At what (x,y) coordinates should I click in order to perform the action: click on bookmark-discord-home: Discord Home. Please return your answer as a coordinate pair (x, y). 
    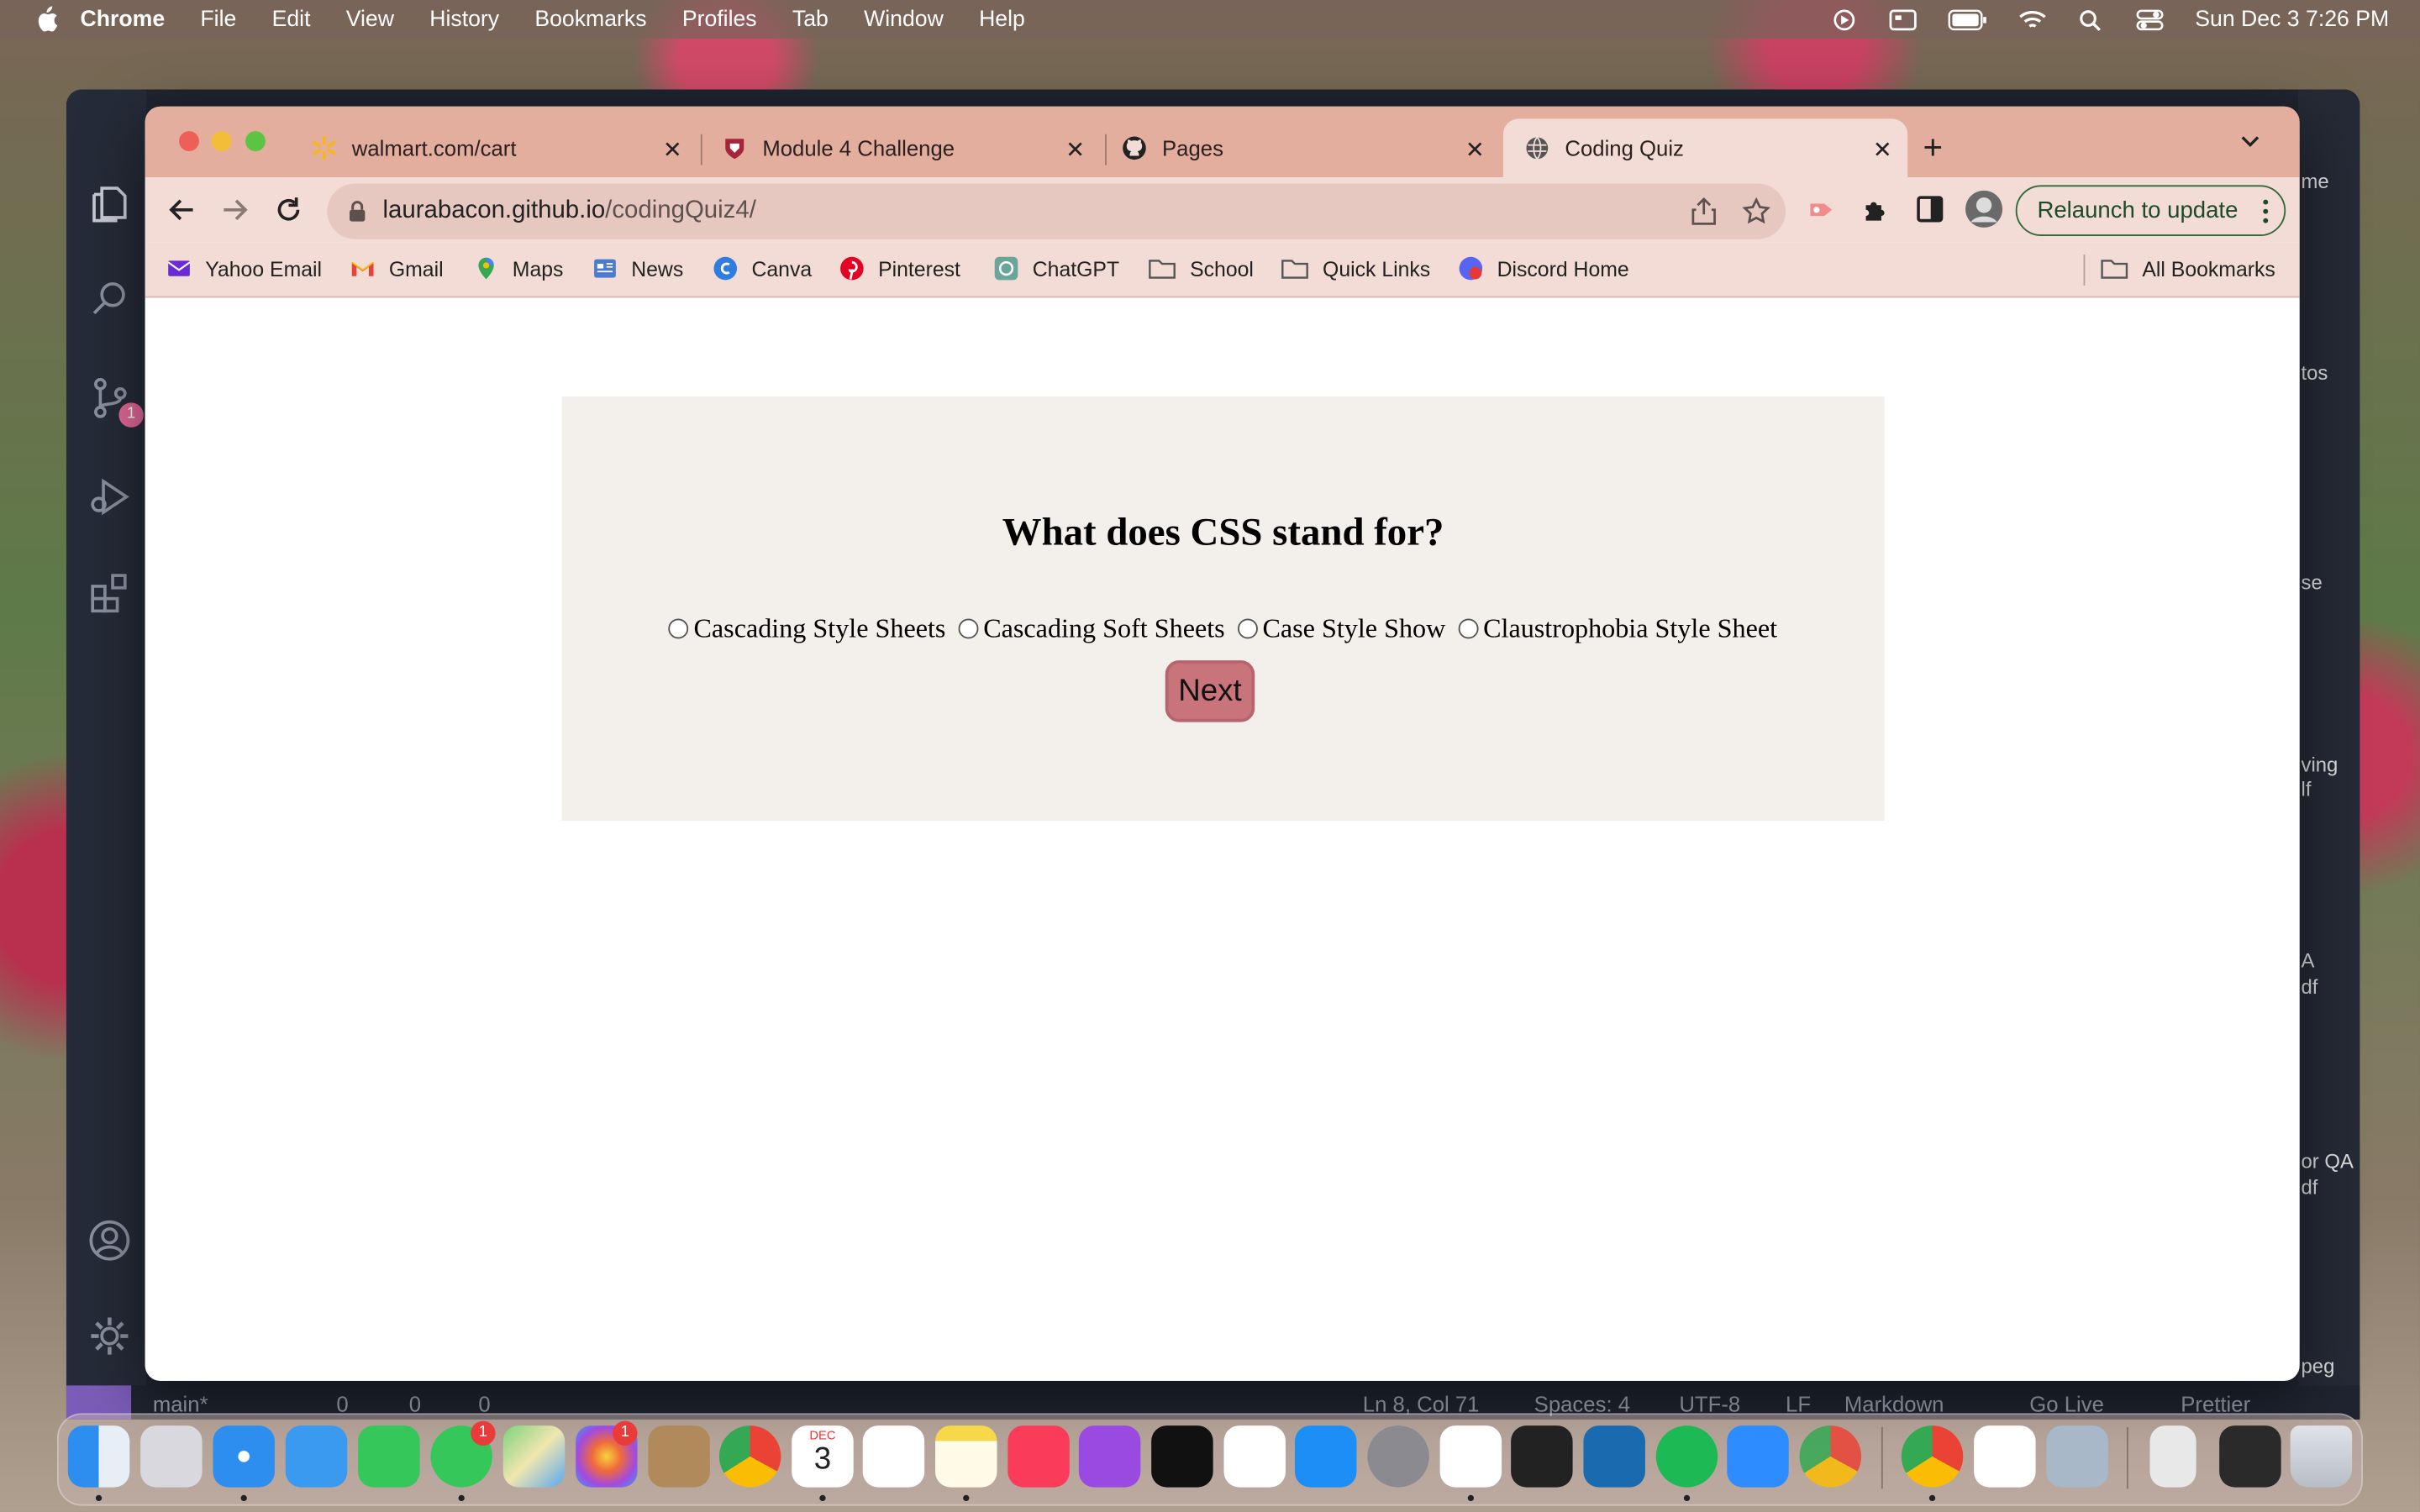
    Looking at the image, I should click on (1544, 268).